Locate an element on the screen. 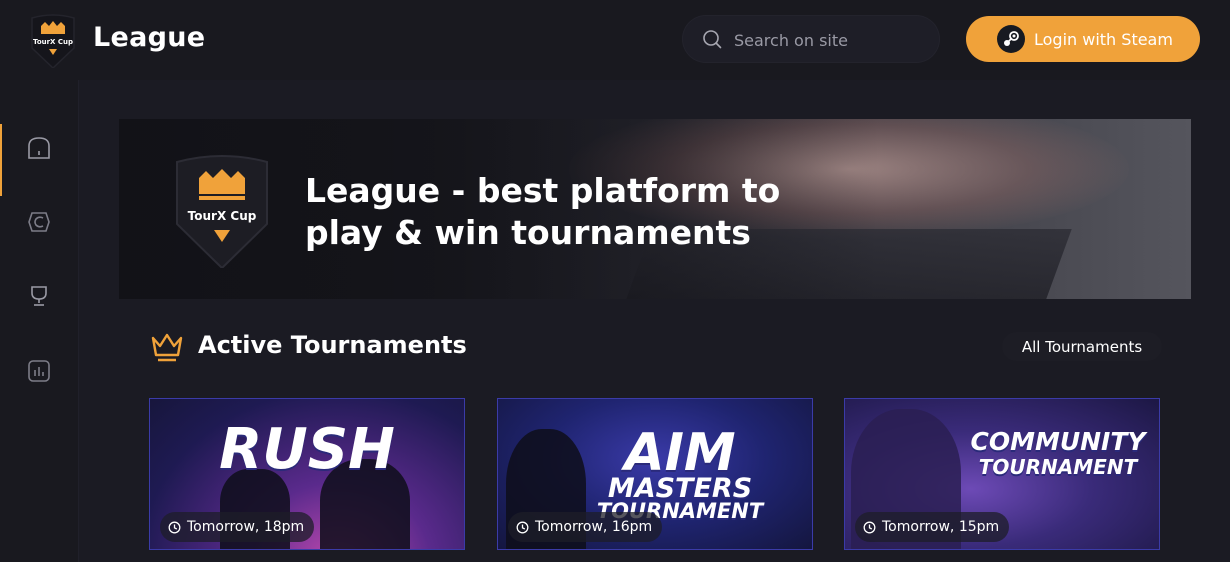  time-label: Tomorrow, 15pm is located at coordinates (941, 527).